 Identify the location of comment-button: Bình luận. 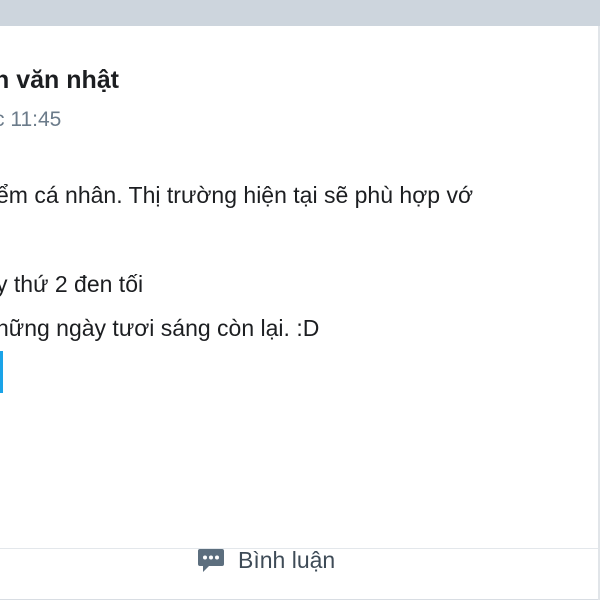
(265, 560).